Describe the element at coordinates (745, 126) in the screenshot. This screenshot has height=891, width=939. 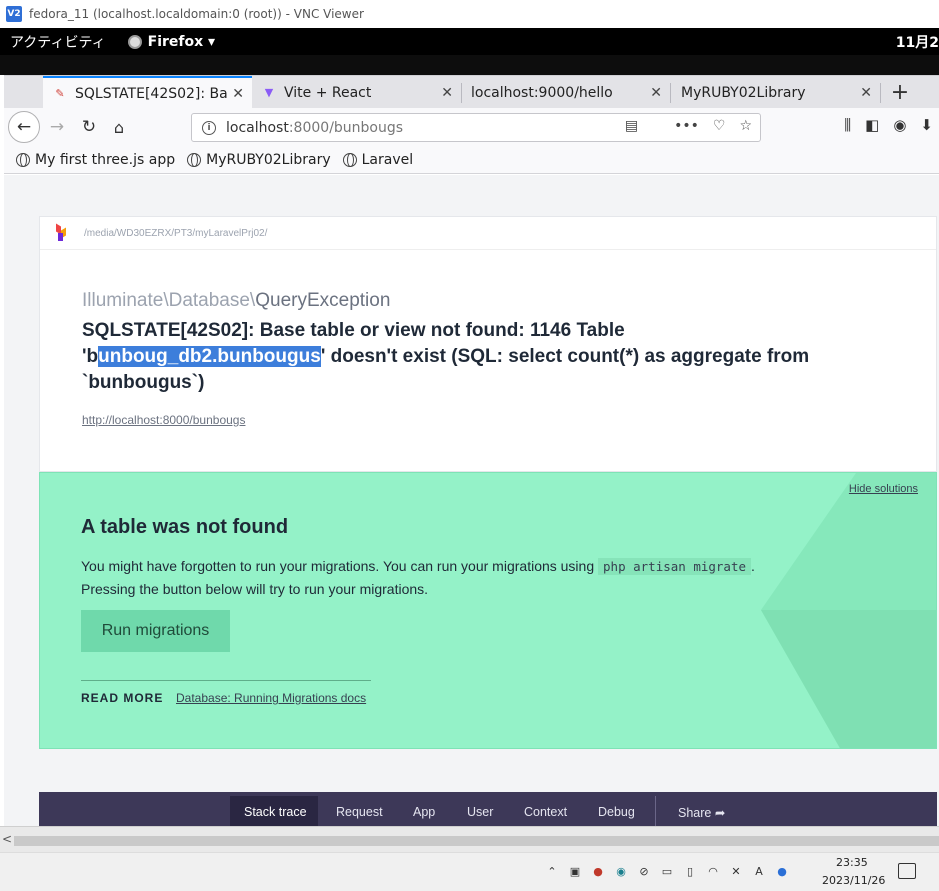
I see `bookmark-star-icon: ☆` at that location.